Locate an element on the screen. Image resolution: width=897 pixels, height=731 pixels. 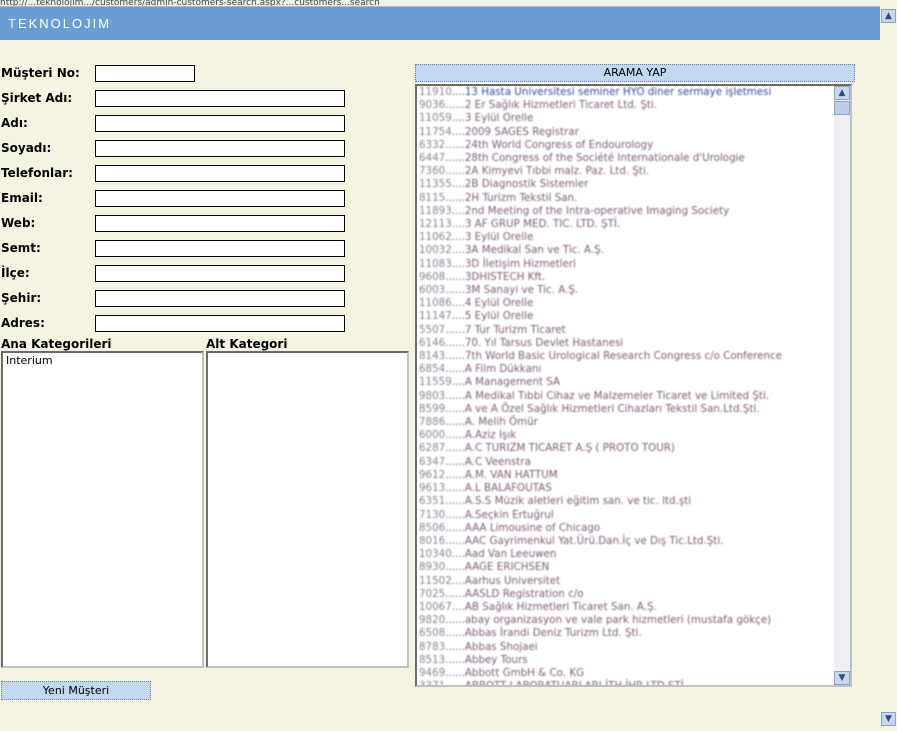
customer-id: 6854 is located at coordinates (432, 369).